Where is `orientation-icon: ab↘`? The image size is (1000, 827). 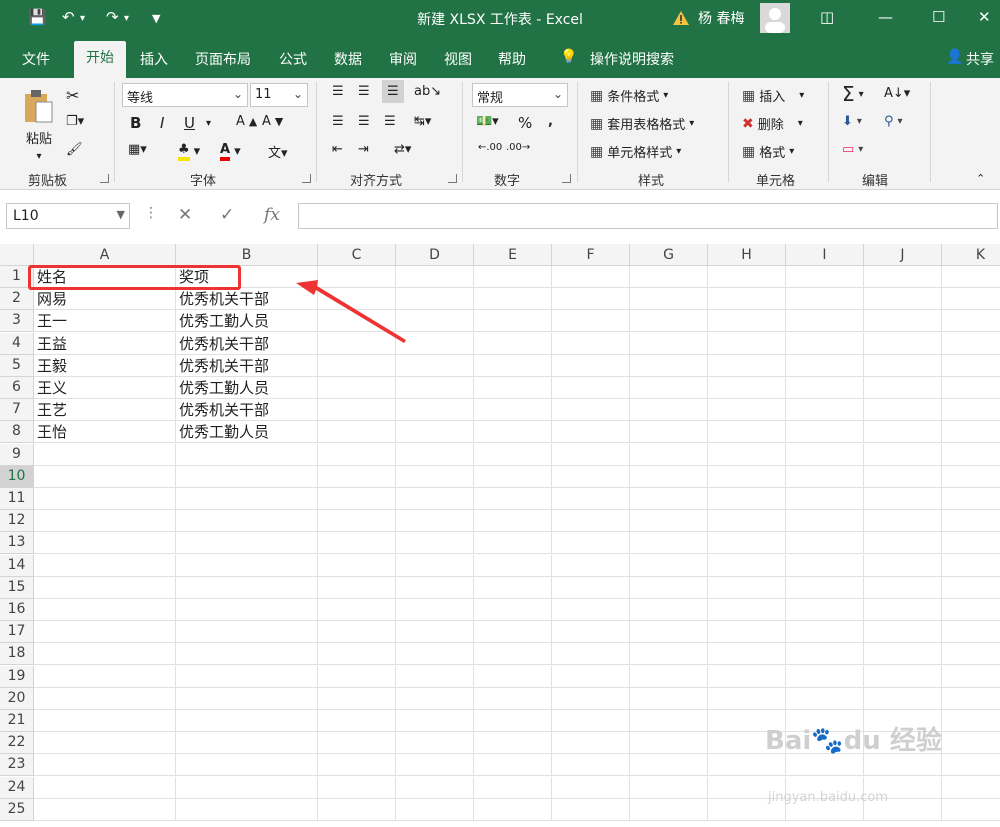
orientation-icon: ab↘ is located at coordinates (427, 91).